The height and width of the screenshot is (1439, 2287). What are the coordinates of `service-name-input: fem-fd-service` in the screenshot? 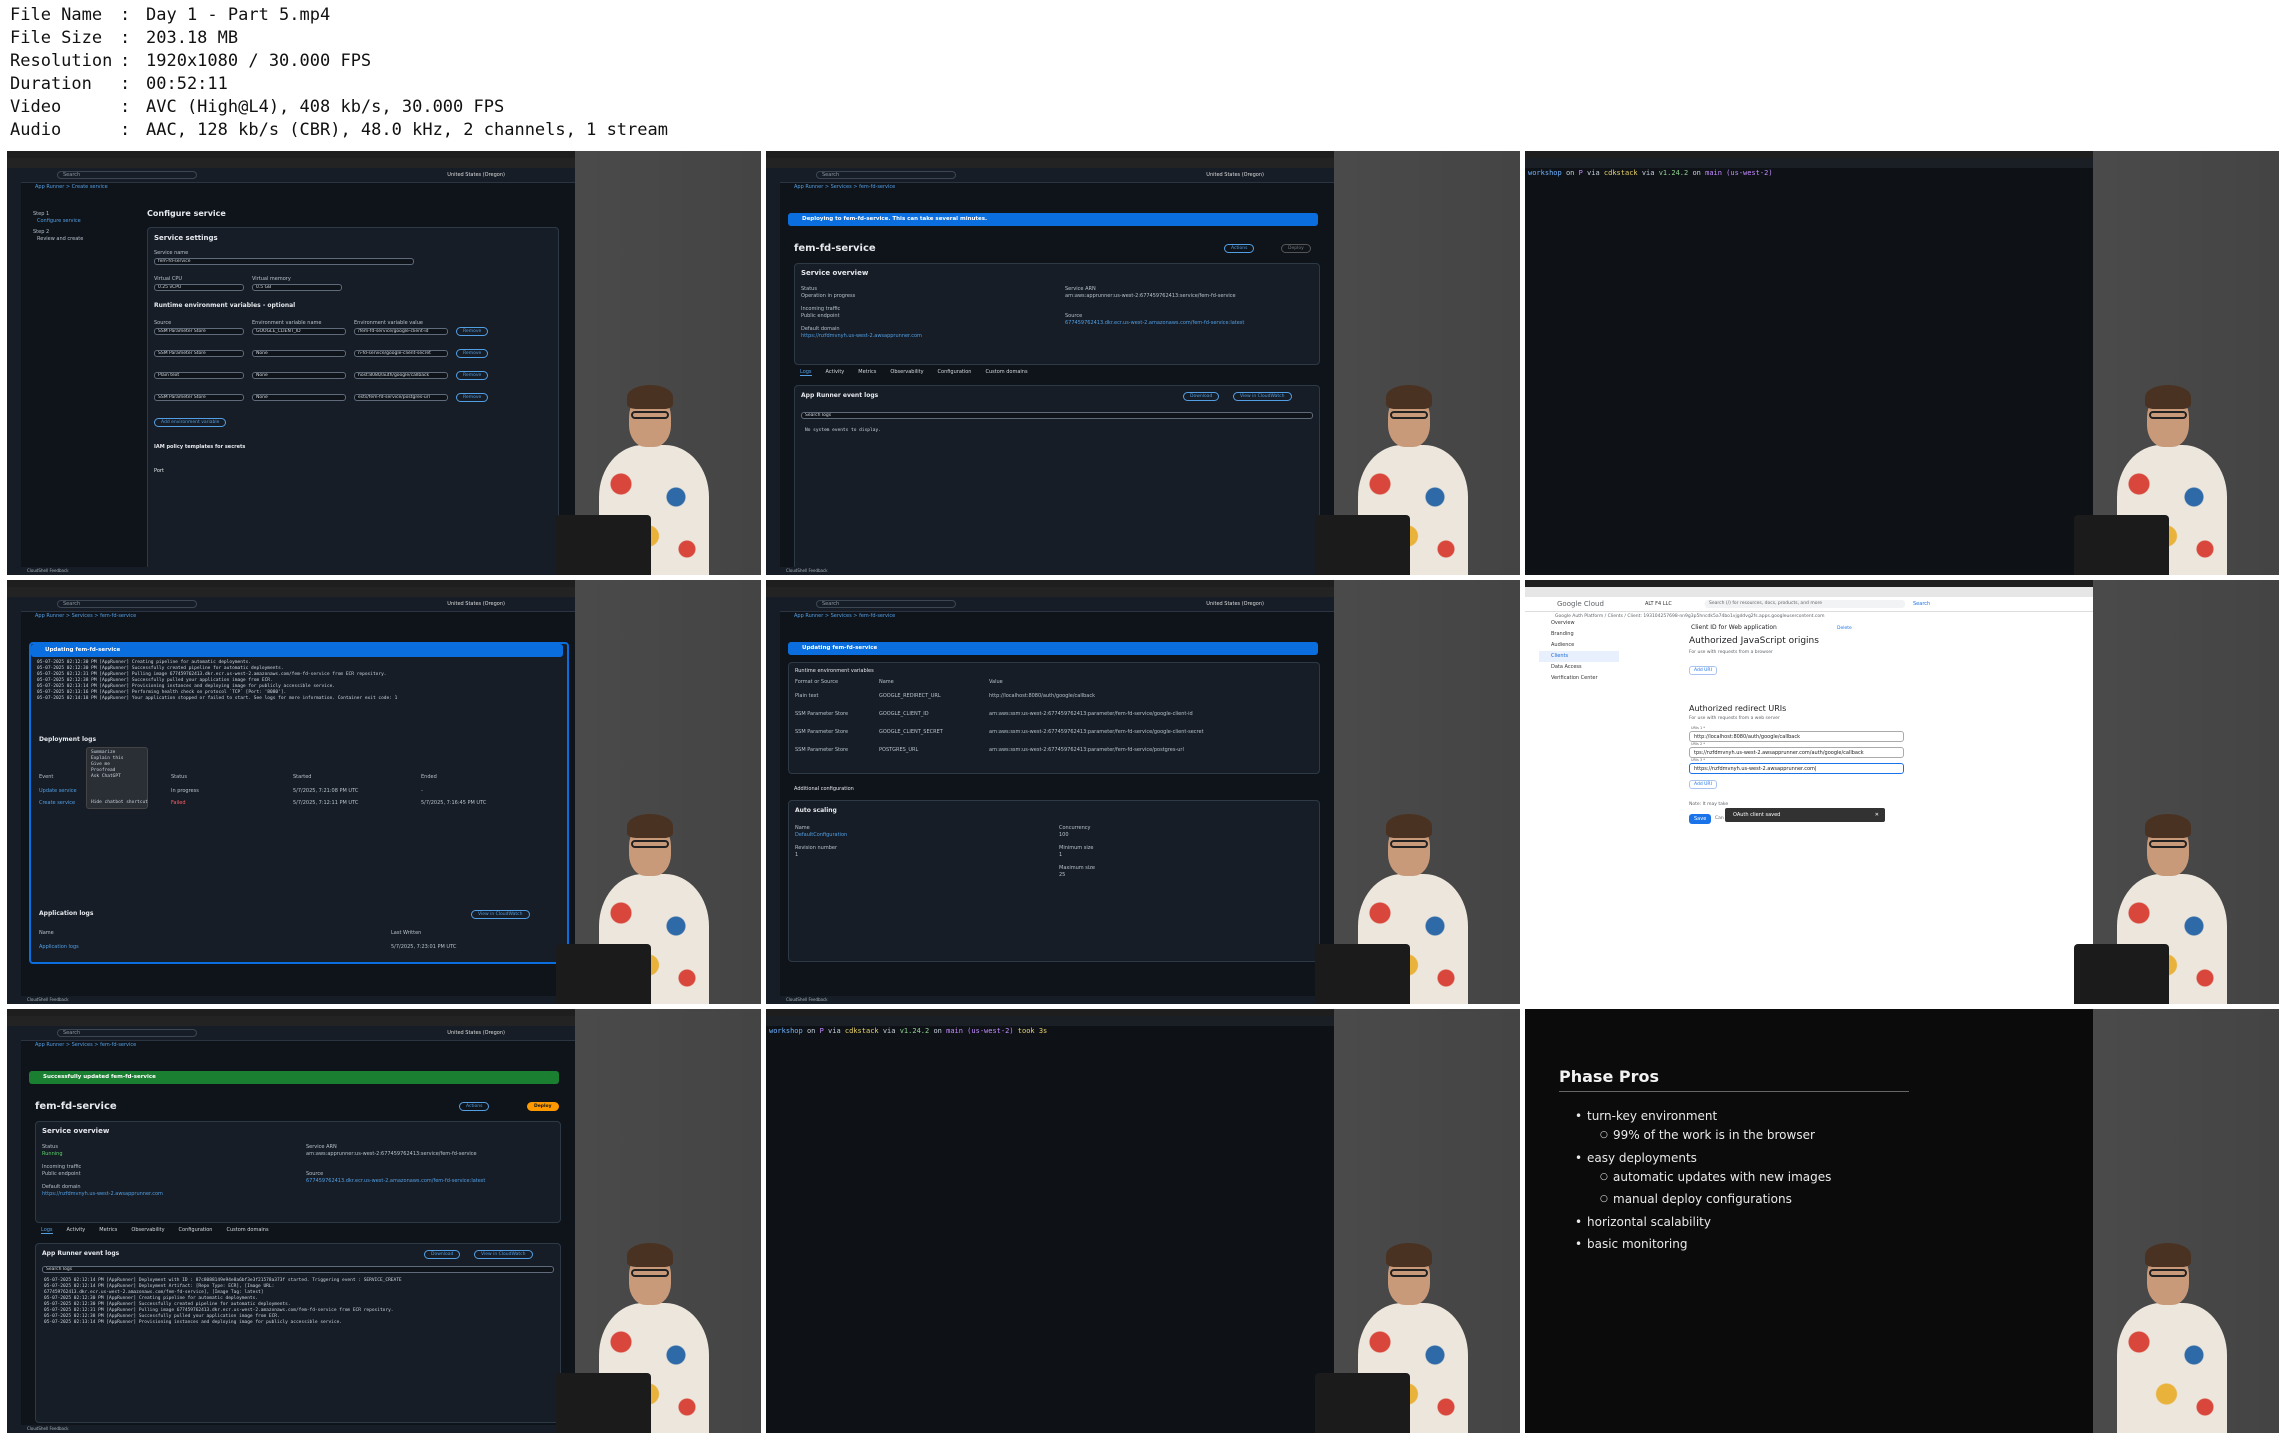 It's located at (284, 261).